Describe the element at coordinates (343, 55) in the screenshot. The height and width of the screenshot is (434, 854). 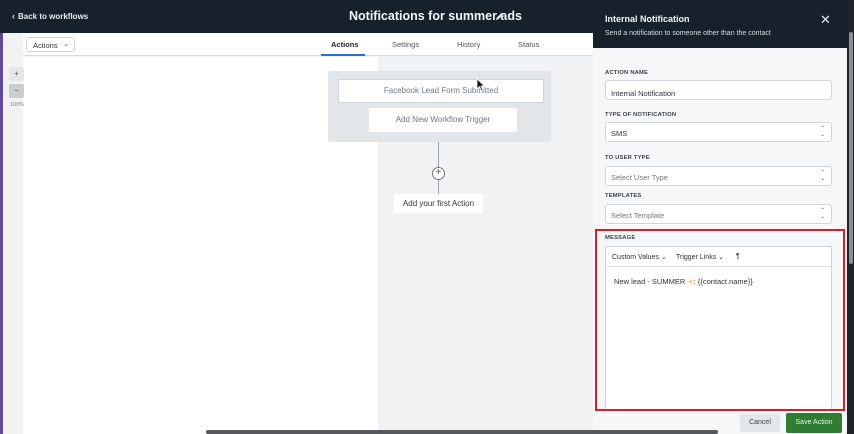
I see `active-tab-indicator` at that location.